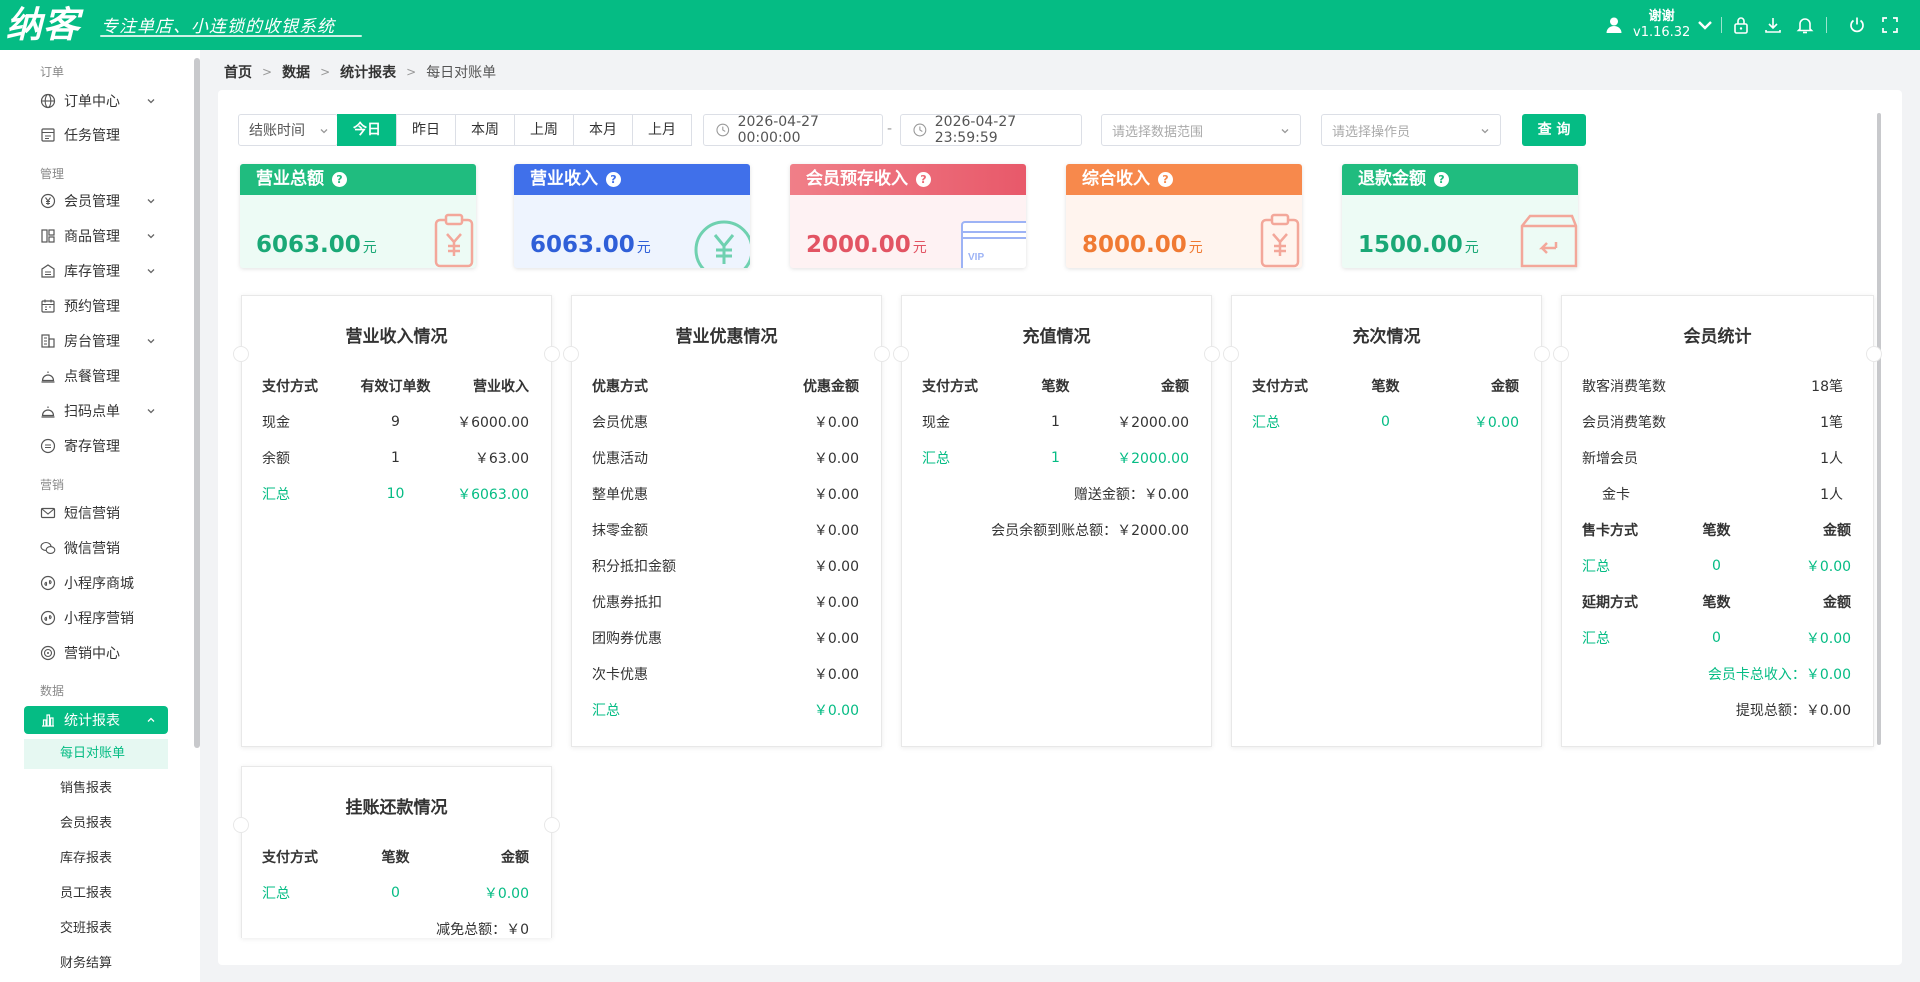 The height and width of the screenshot is (982, 1920). Describe the element at coordinates (96, 789) in the screenshot. I see `sidebar-subitem-sales-report: 销售报表` at that location.